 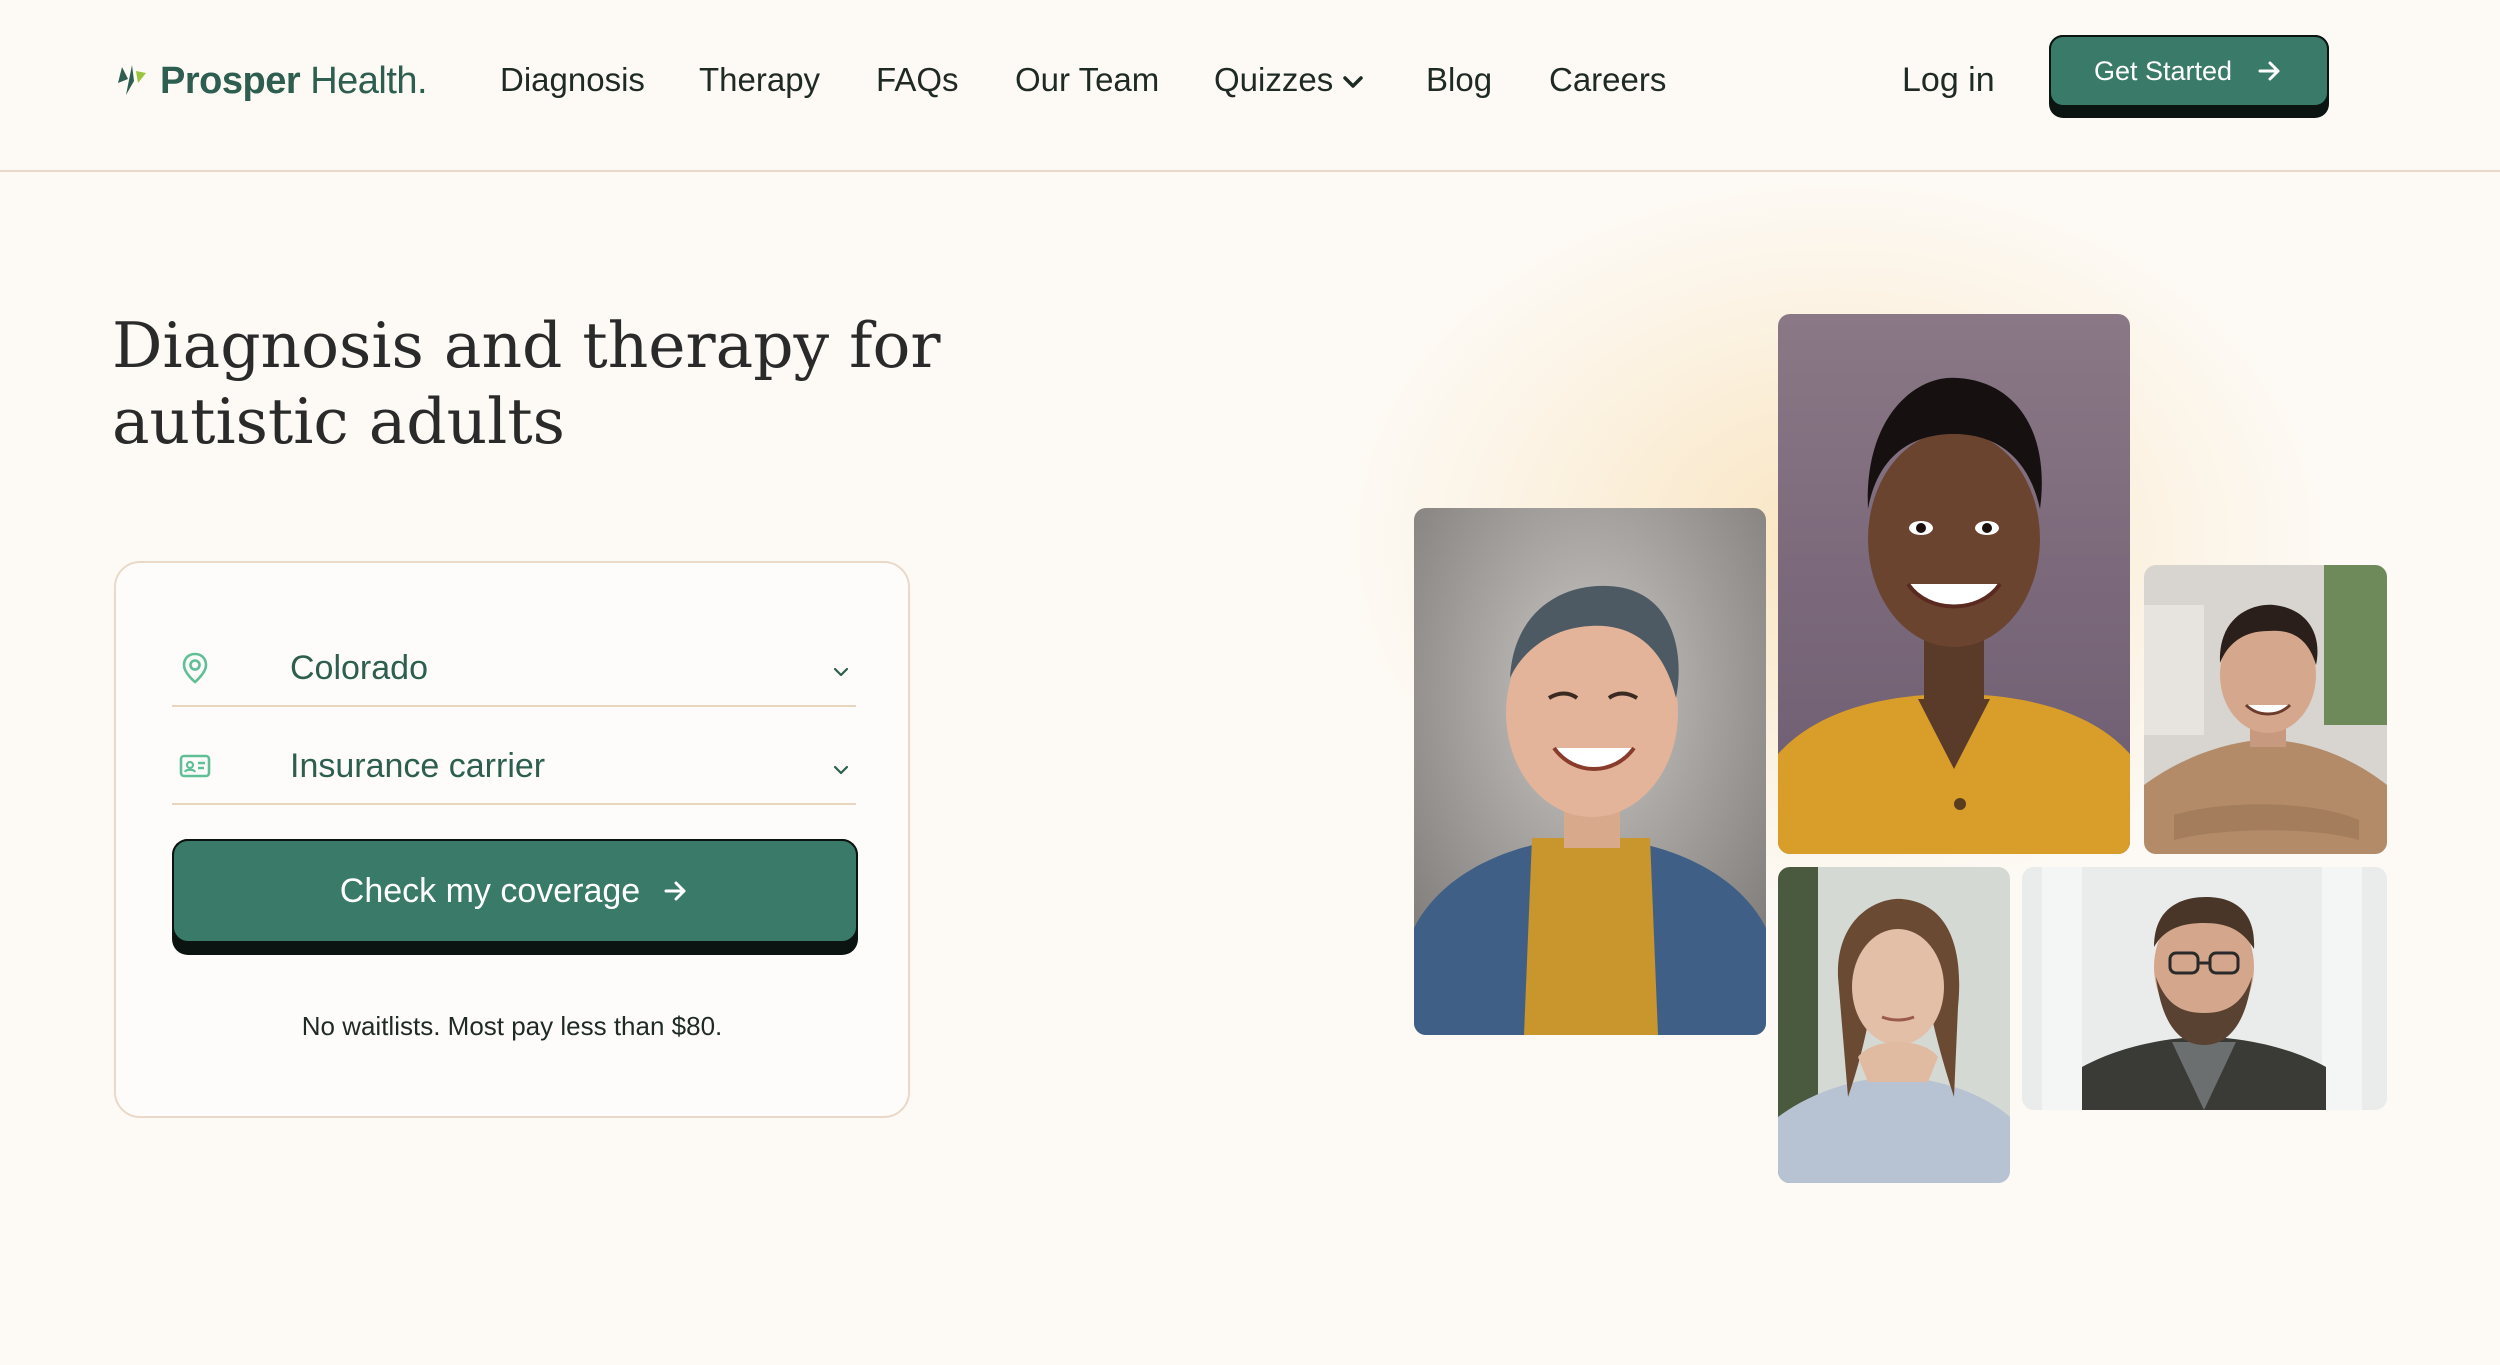 What do you see at coordinates (294, 80) in the screenshot?
I see `brand-name: Prosper Health.` at bounding box center [294, 80].